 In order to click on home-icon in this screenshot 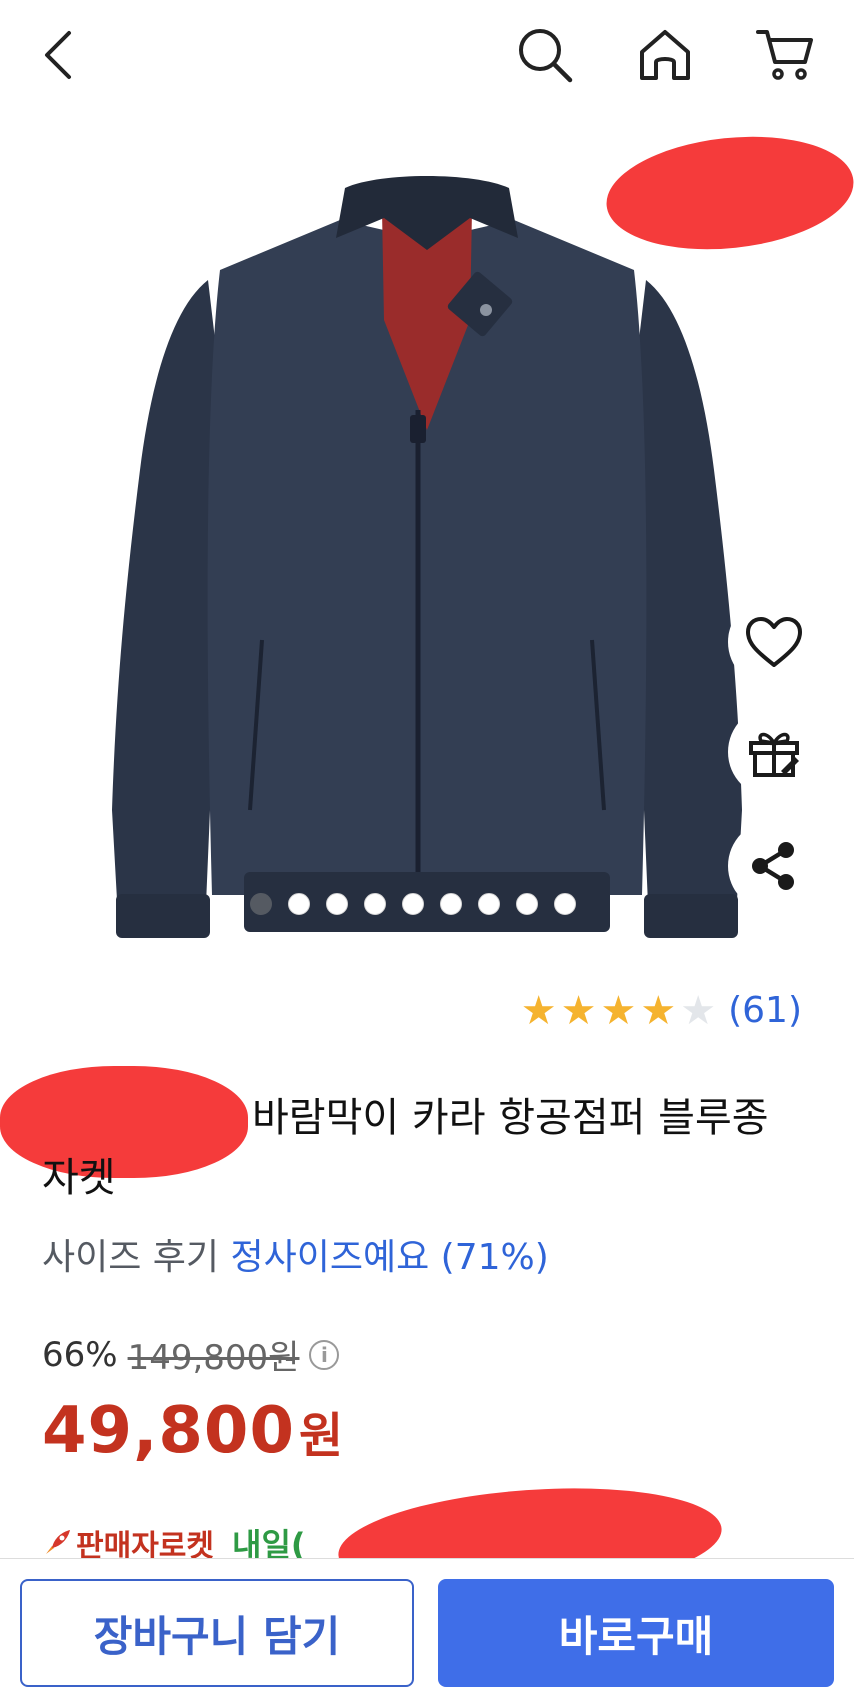, I will do `click(665, 55)`.